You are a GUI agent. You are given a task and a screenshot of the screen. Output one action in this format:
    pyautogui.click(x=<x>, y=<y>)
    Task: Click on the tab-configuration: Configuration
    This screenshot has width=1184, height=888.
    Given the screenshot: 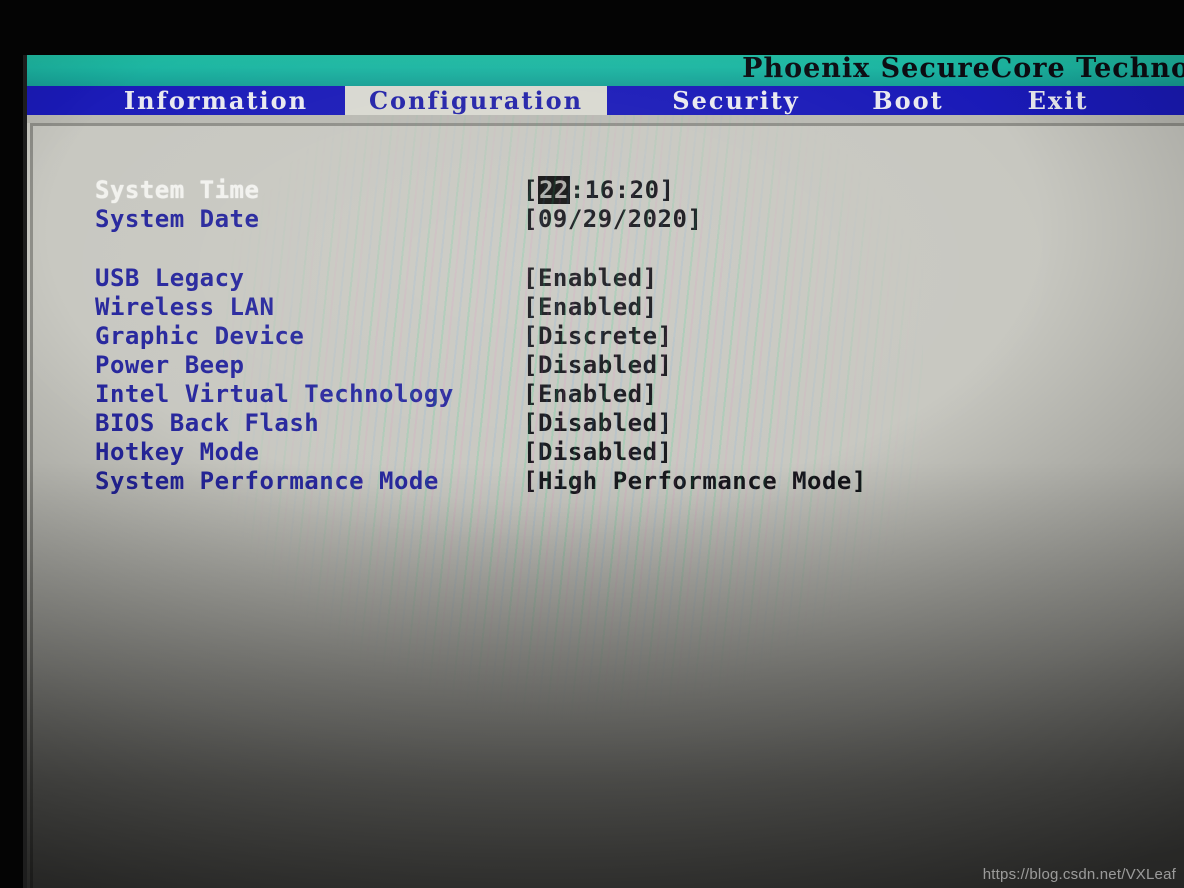 What is the action you would take?
    pyautogui.click(x=476, y=100)
    